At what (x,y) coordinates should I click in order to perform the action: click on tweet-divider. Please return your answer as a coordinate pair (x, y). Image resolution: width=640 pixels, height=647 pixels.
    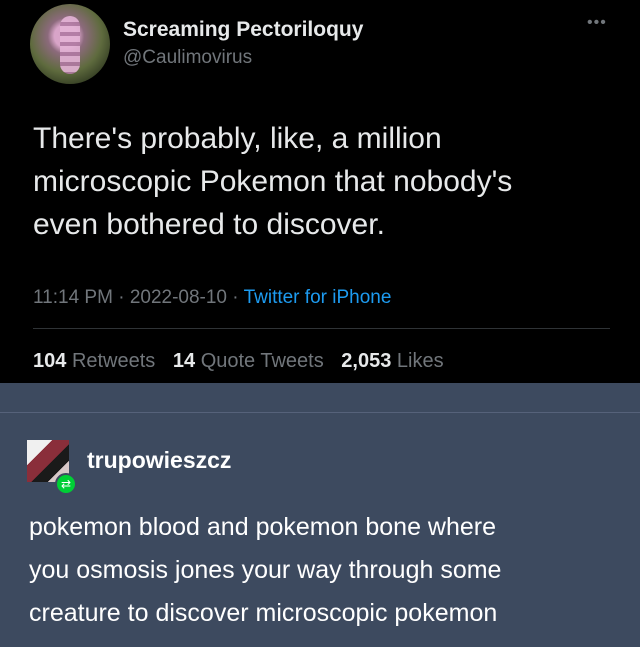
    Looking at the image, I should click on (321, 328).